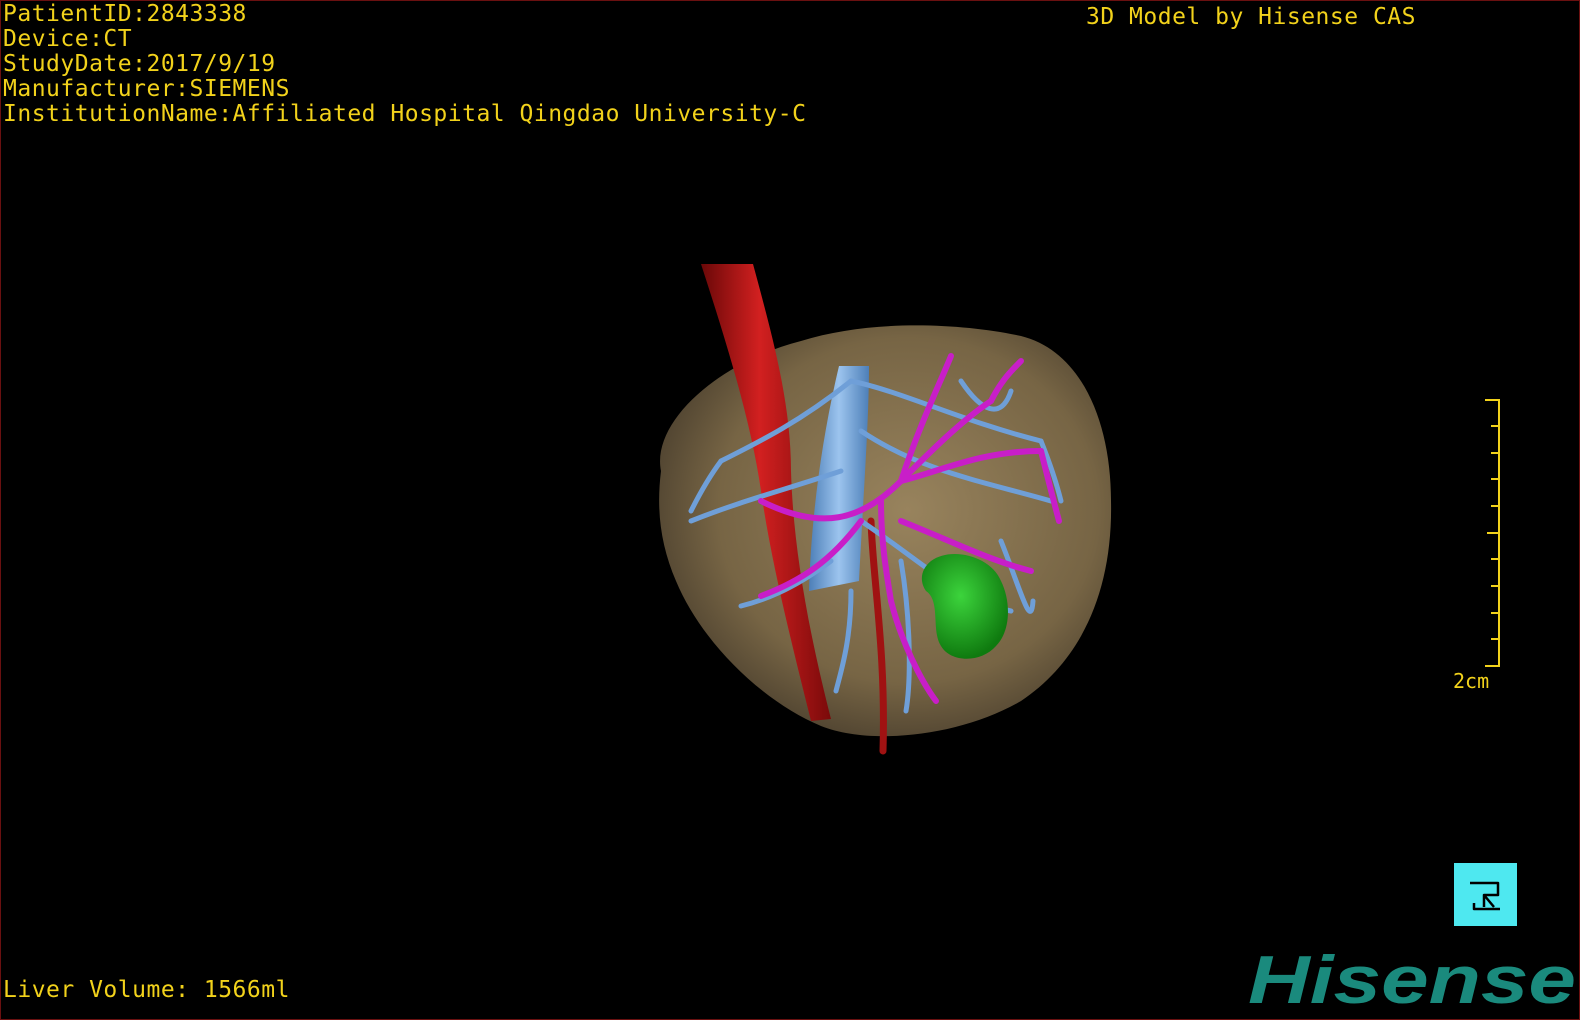  What do you see at coordinates (1492, 533) in the screenshot?
I see `scale-ruler` at bounding box center [1492, 533].